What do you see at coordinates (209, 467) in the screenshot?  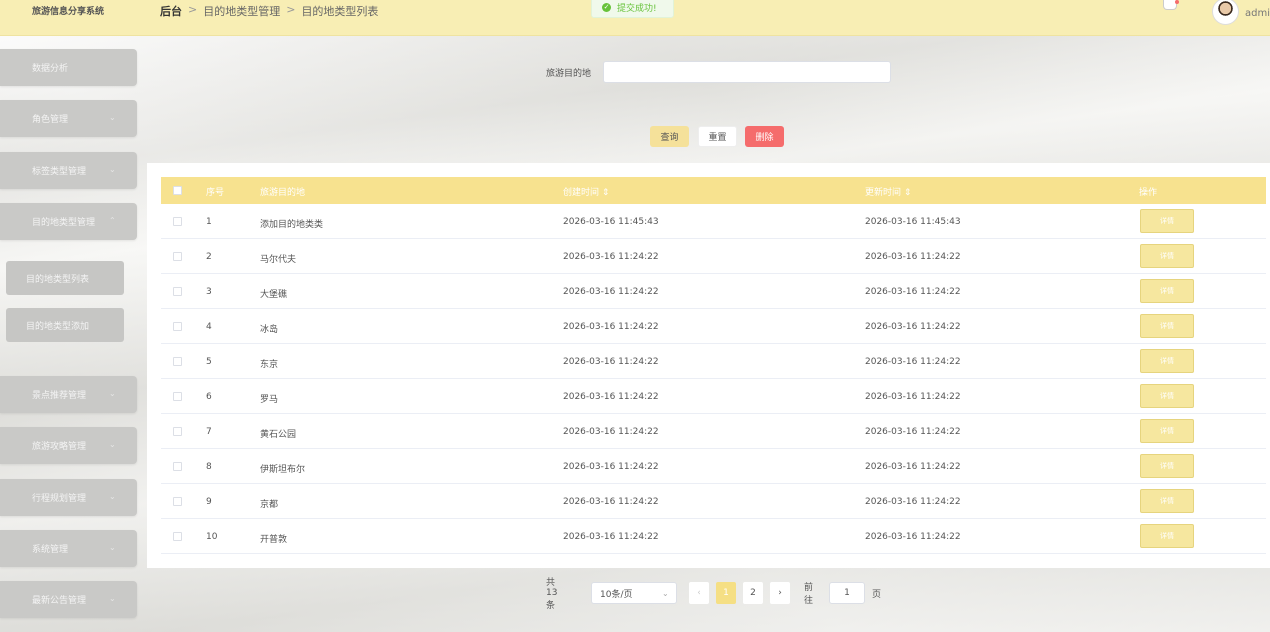 I see `cell-index: 8` at bounding box center [209, 467].